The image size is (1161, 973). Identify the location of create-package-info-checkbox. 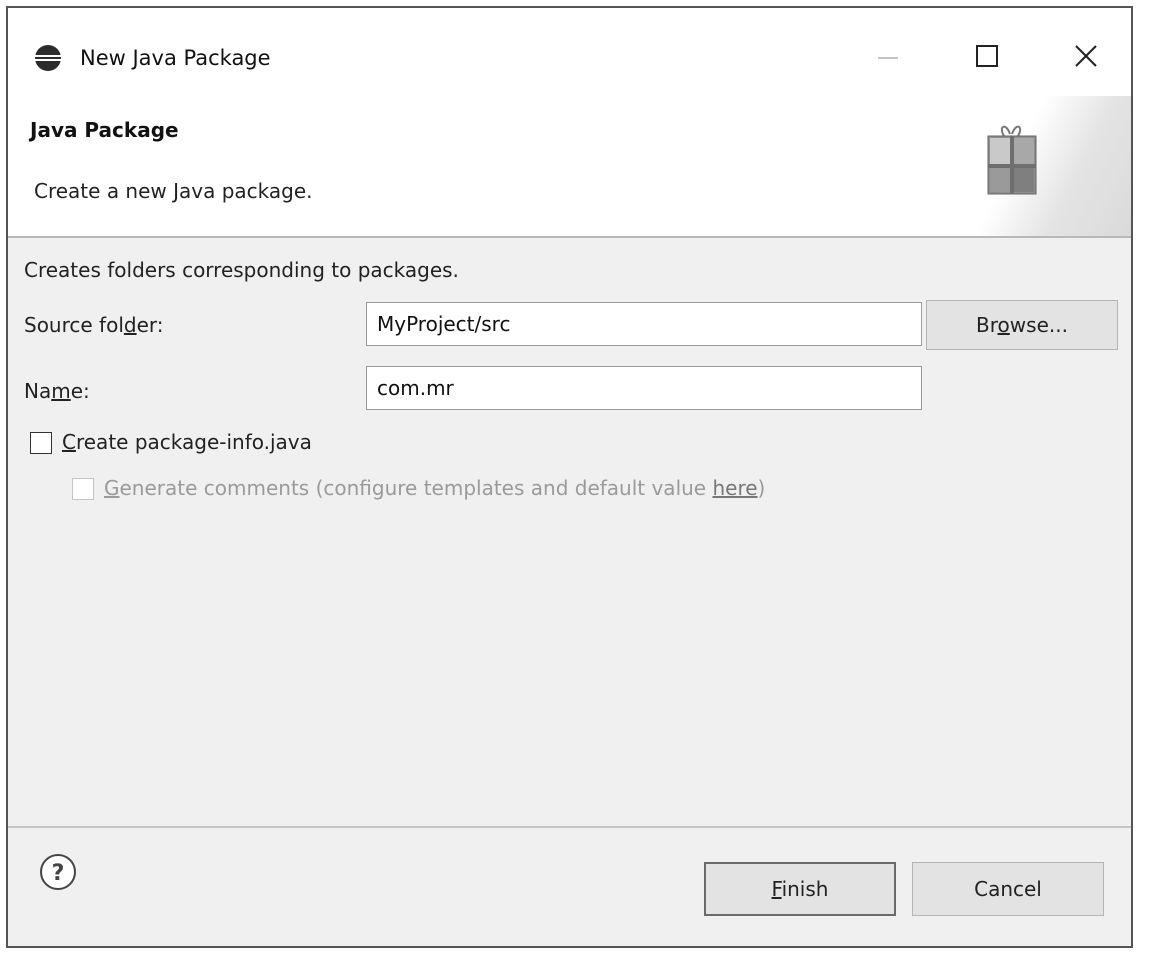
(41, 443).